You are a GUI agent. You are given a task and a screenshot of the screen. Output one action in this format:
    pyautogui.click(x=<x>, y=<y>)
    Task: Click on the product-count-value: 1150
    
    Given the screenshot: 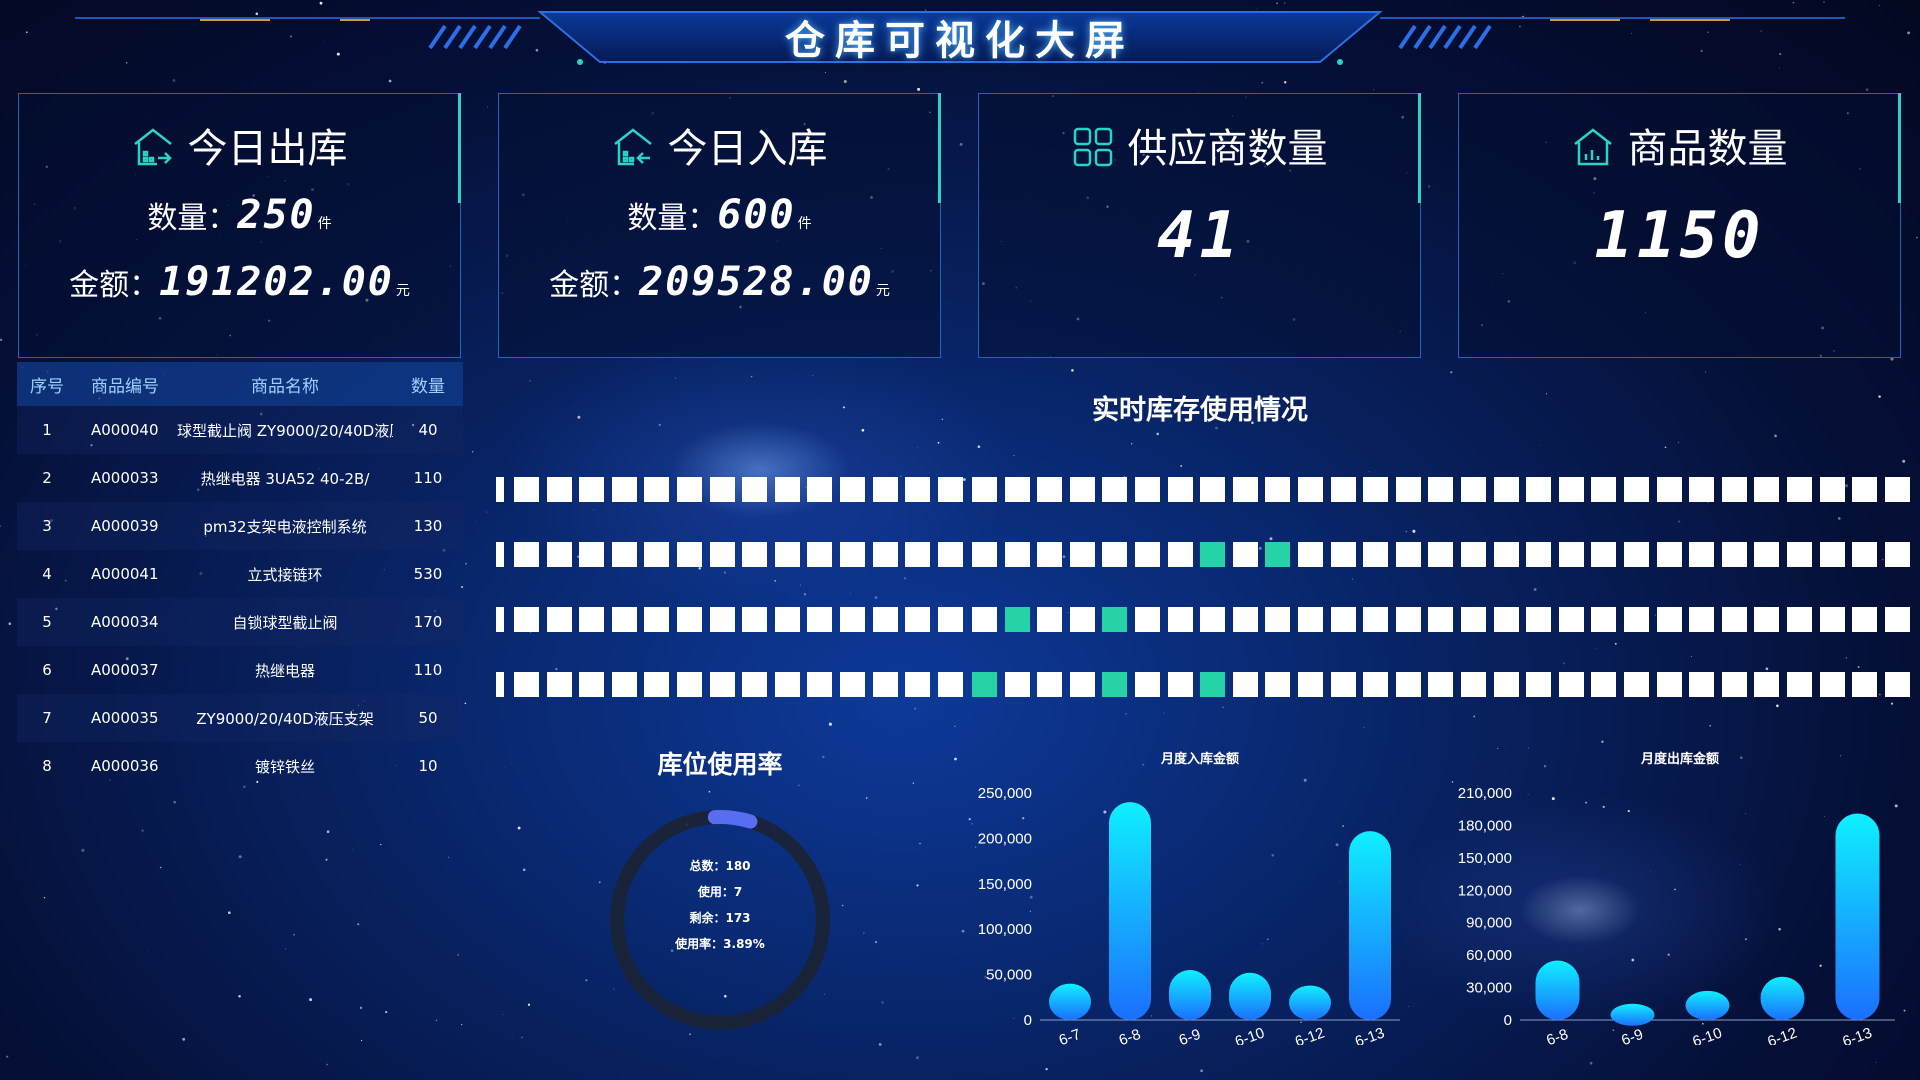 What is the action you would take?
    pyautogui.click(x=1679, y=236)
    